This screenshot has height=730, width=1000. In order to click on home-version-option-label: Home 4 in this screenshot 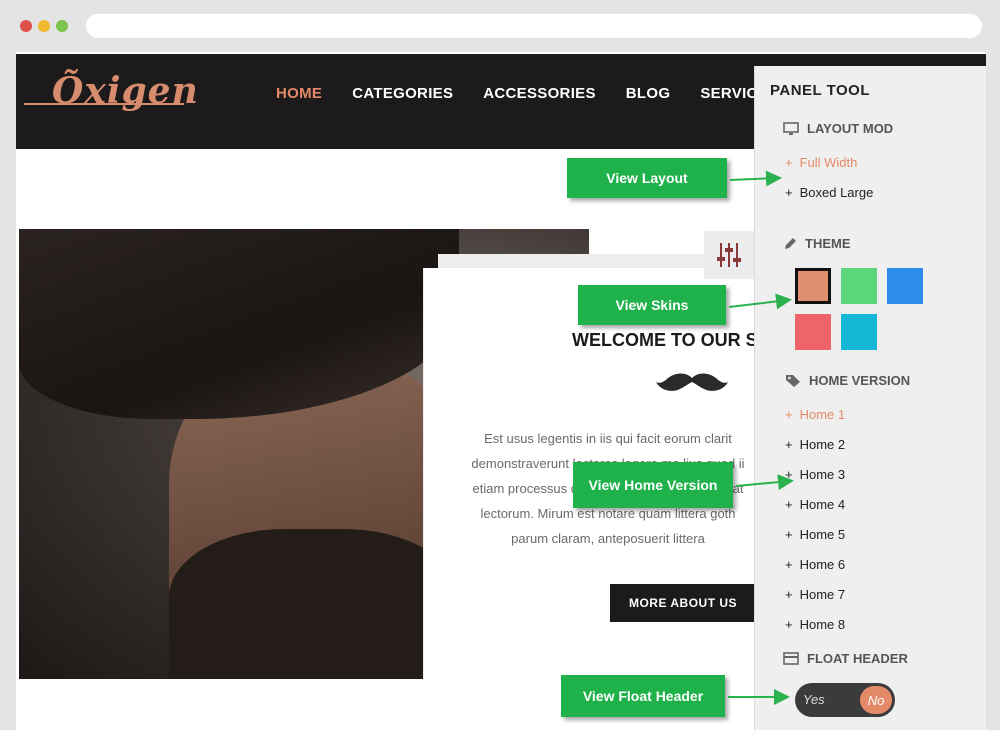, I will do `click(822, 504)`.